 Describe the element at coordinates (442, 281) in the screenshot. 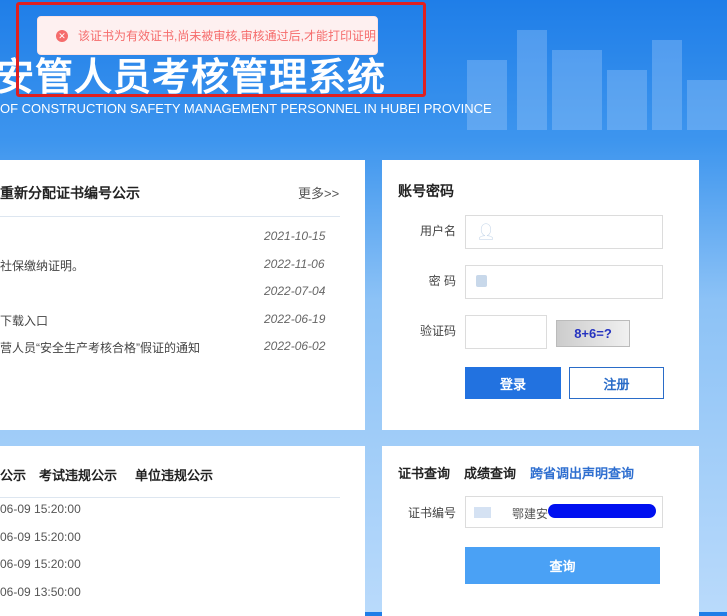

I see `password-label: 密 码` at that location.